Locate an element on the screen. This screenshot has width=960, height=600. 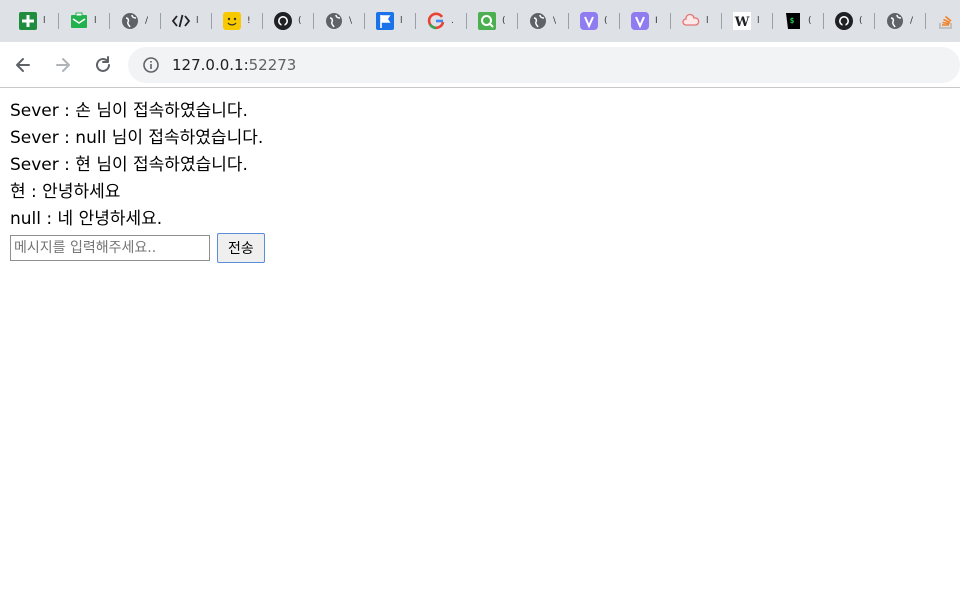
wikipedia-icon: W is located at coordinates (742, 21).